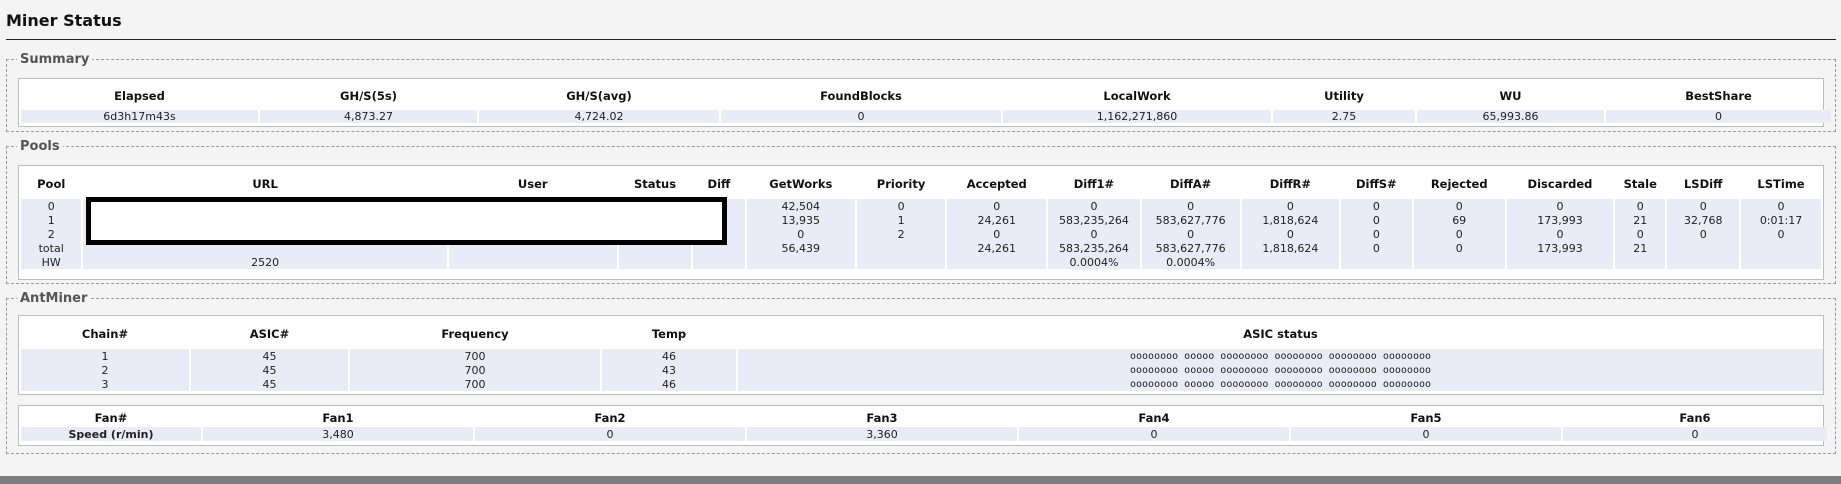 This screenshot has width=1841, height=484. What do you see at coordinates (920, 480) in the screenshot?
I see `bottom-bar` at bounding box center [920, 480].